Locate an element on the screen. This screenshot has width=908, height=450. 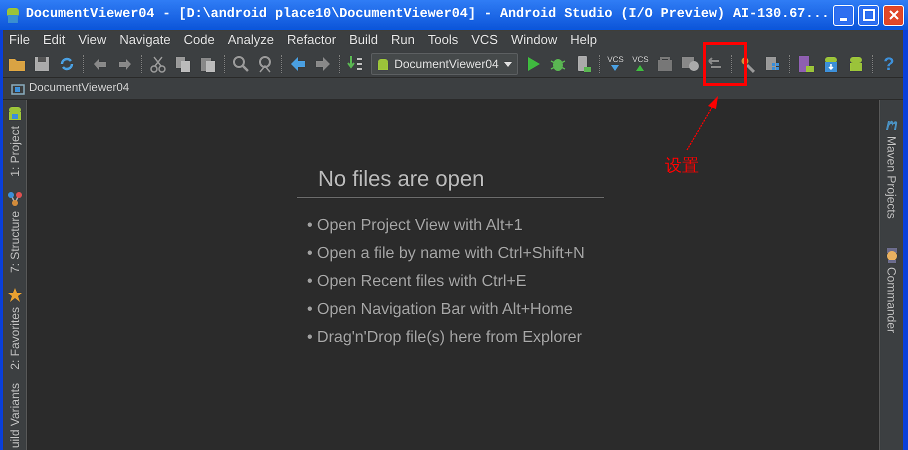
vcs-commit-button: VCS is located at coordinates (640, 64).